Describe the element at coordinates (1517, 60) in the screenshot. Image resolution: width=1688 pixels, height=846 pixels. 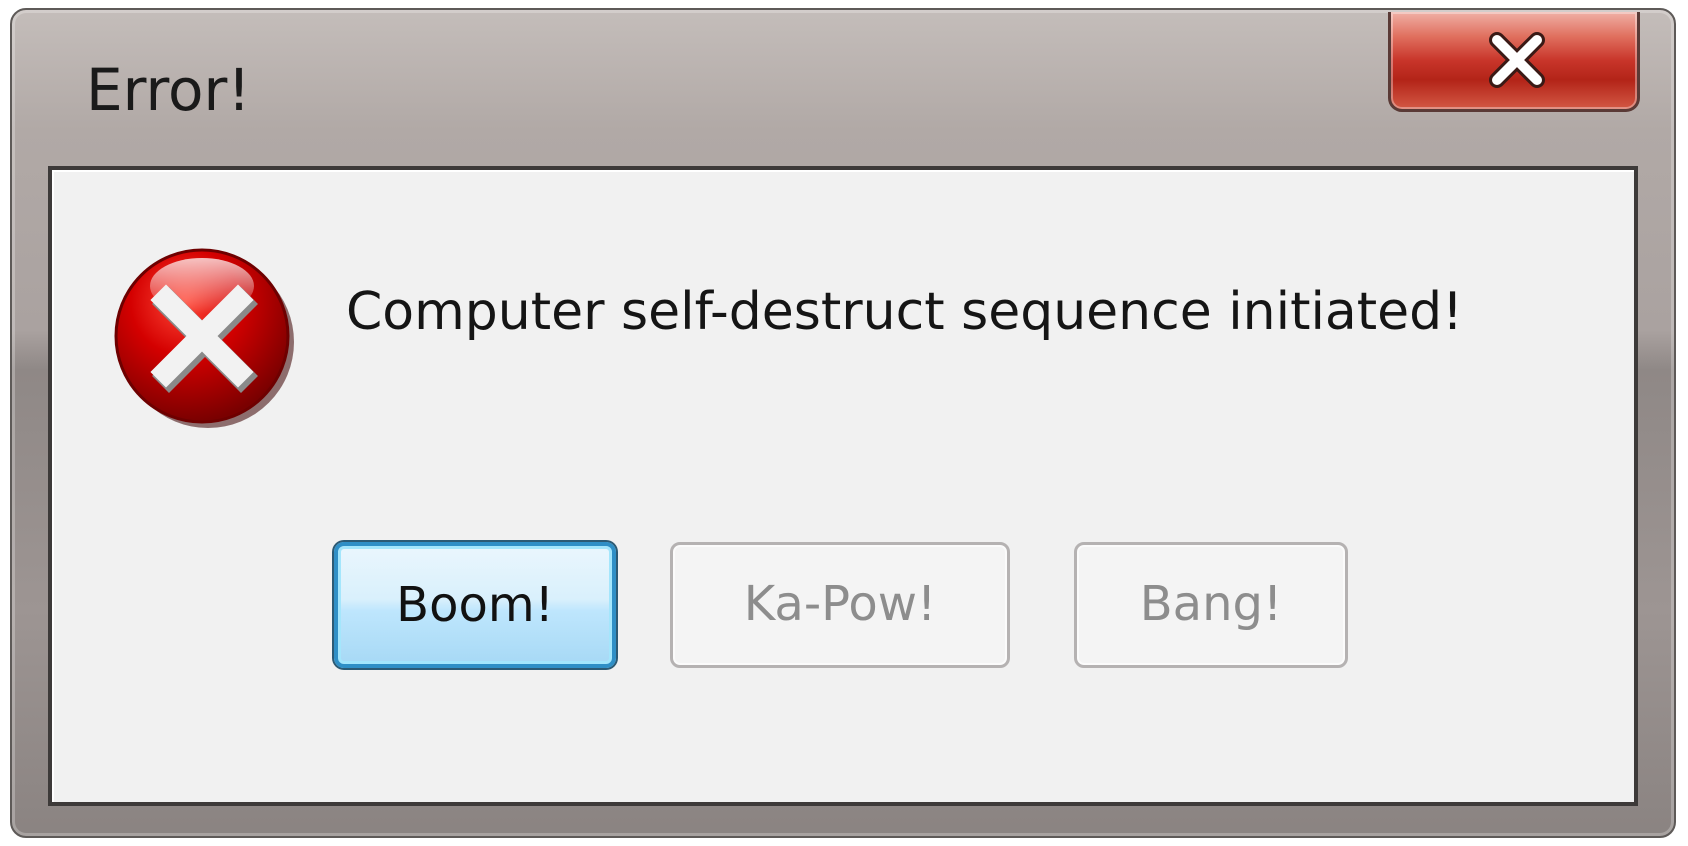
I see `close-x-icon` at that location.